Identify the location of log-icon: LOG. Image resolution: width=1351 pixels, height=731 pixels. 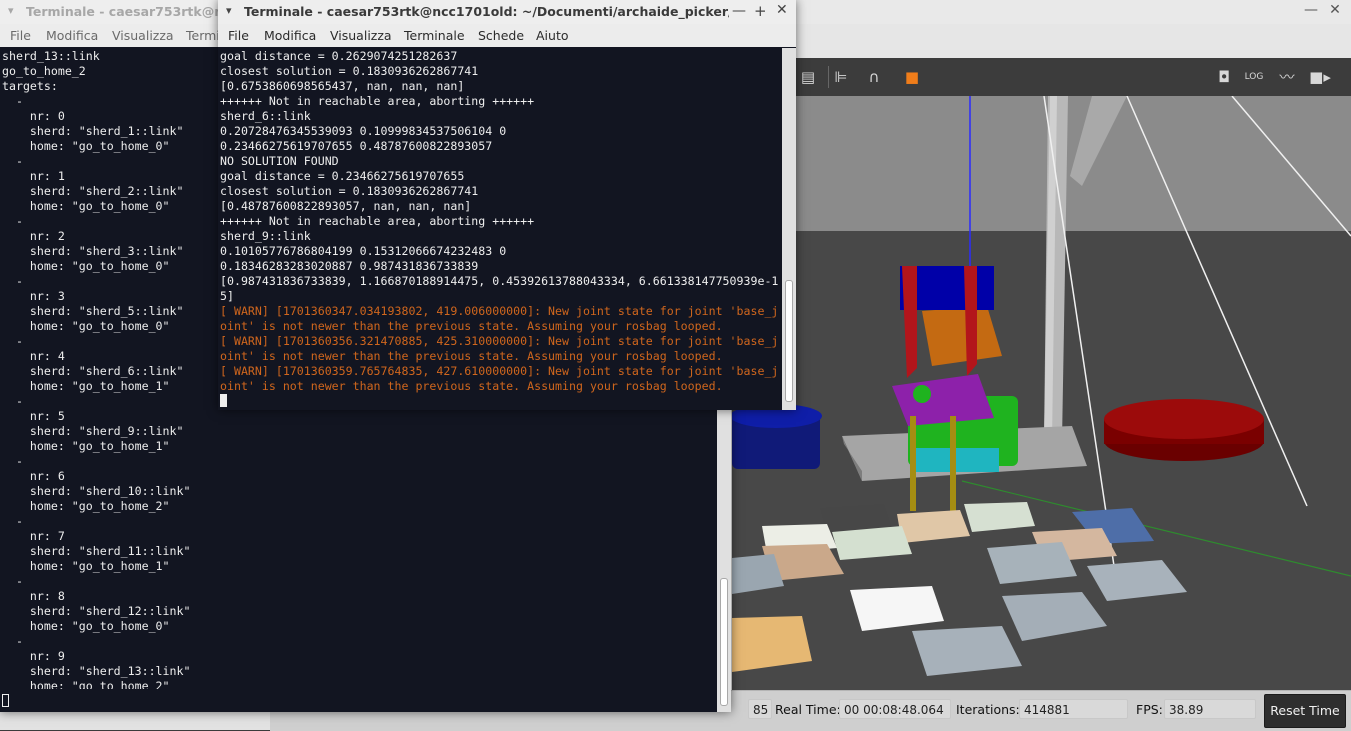
(1254, 77).